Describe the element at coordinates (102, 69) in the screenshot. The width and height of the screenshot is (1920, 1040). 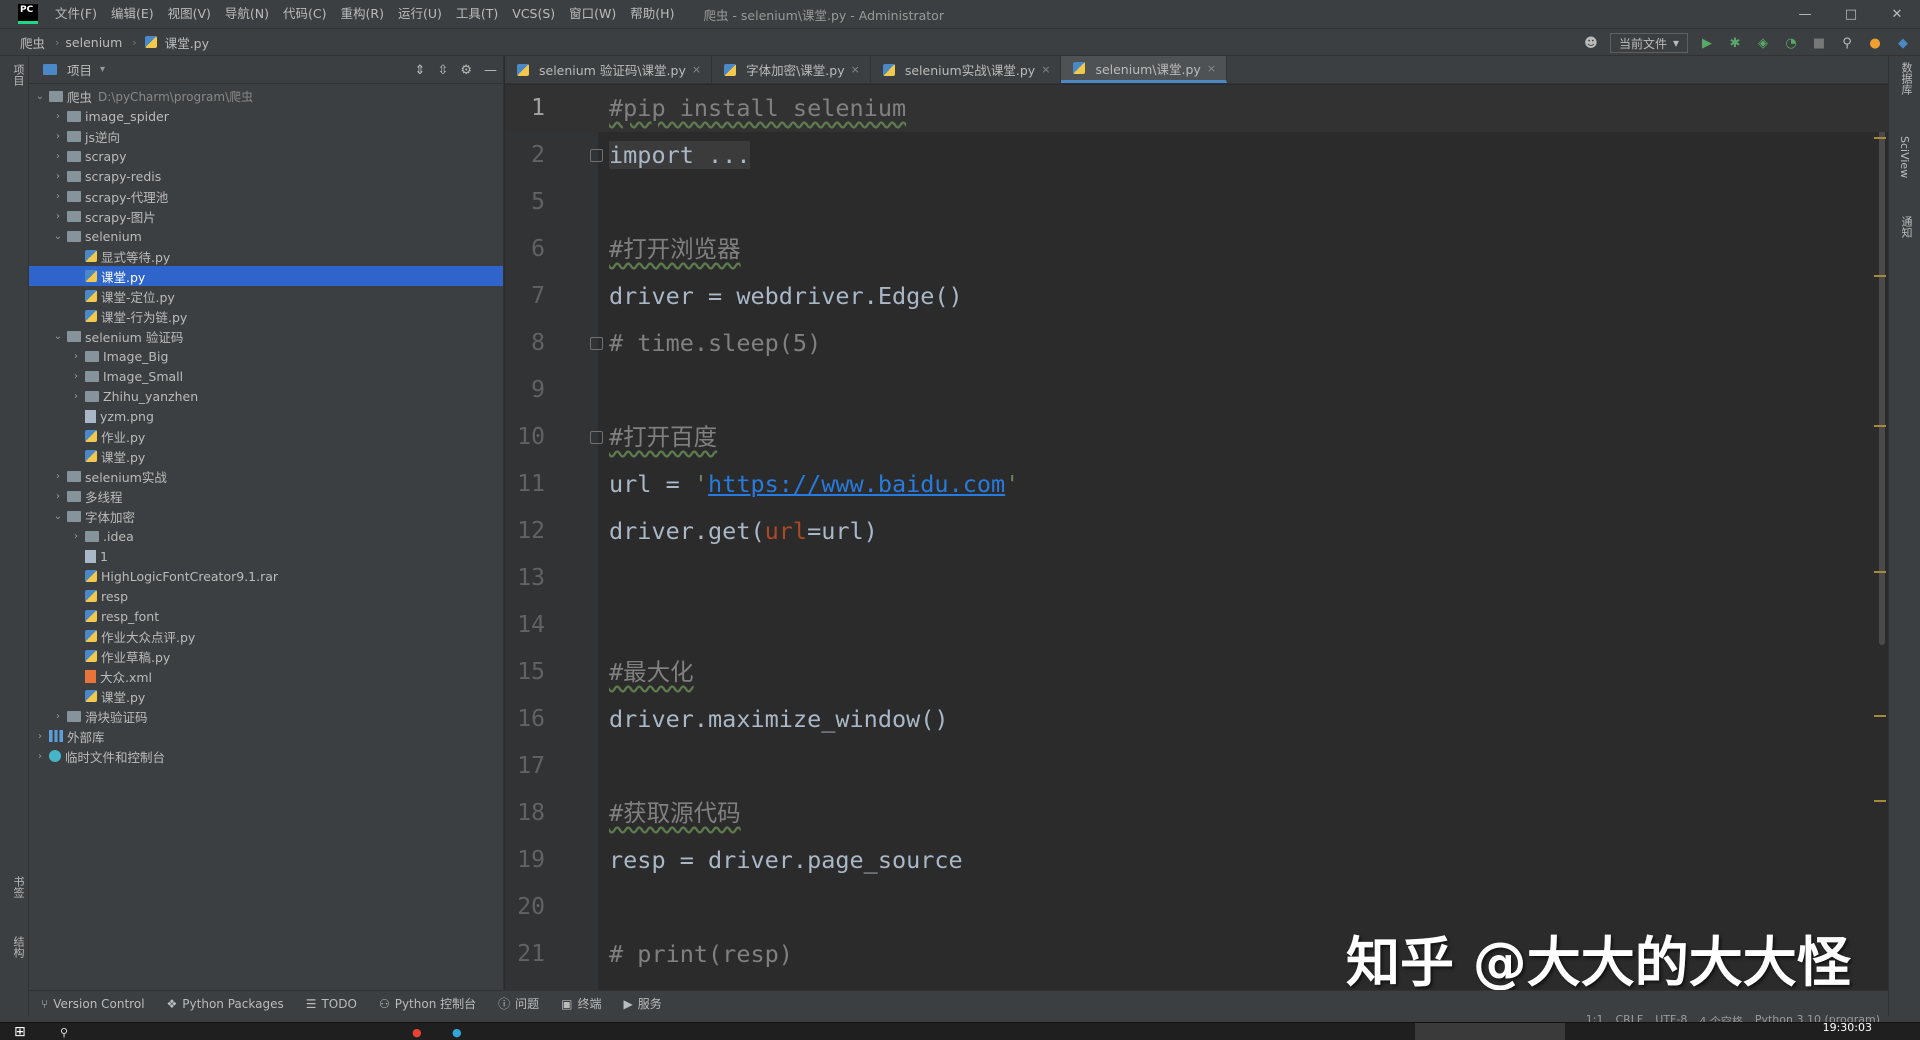
I see `chevron-down-icon: ▾` at that location.